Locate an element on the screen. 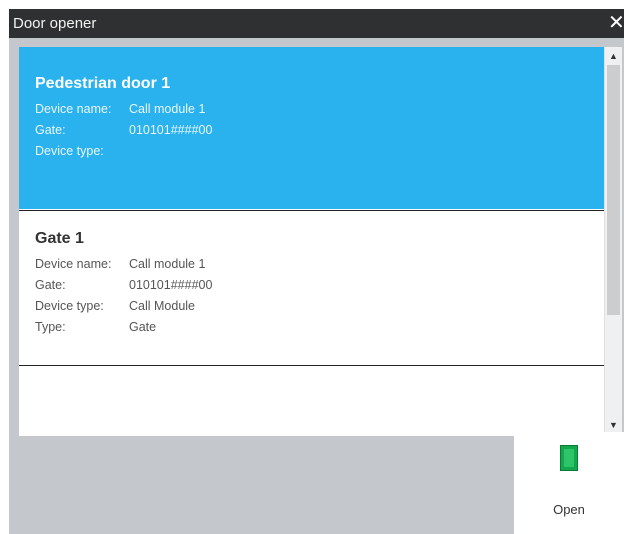  close-icon: ✕ is located at coordinates (616, 23).